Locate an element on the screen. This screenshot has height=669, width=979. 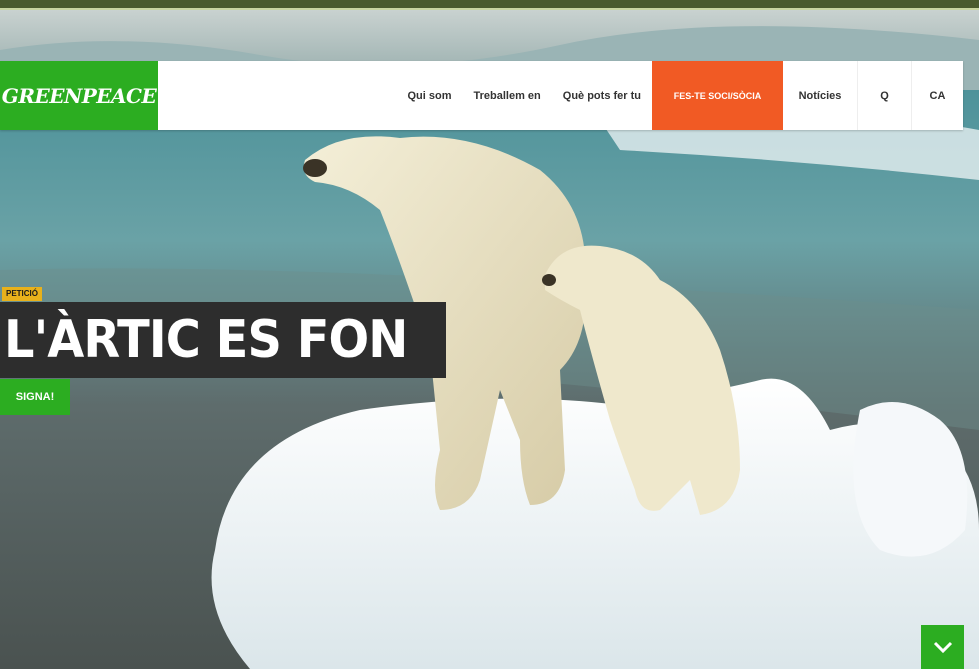
window-top-border is located at coordinates (489, 5).